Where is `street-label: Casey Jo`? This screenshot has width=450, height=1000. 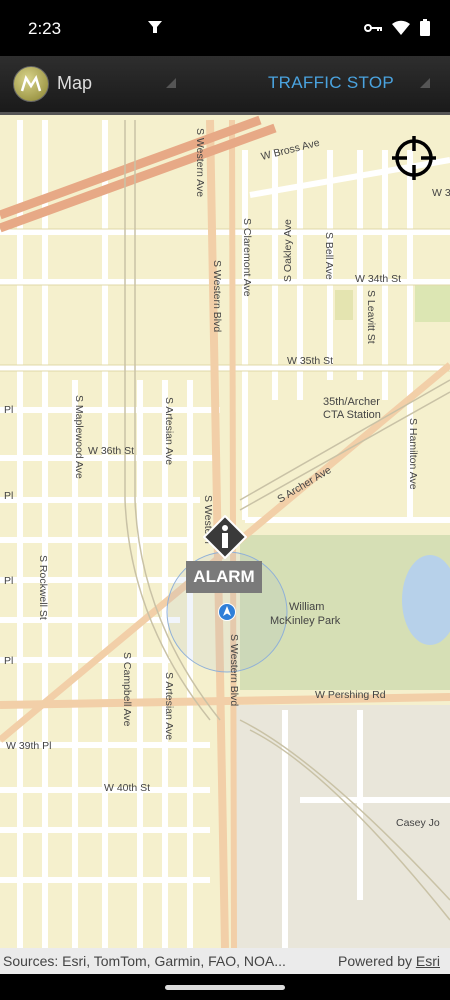 street-label: Casey Jo is located at coordinates (418, 823).